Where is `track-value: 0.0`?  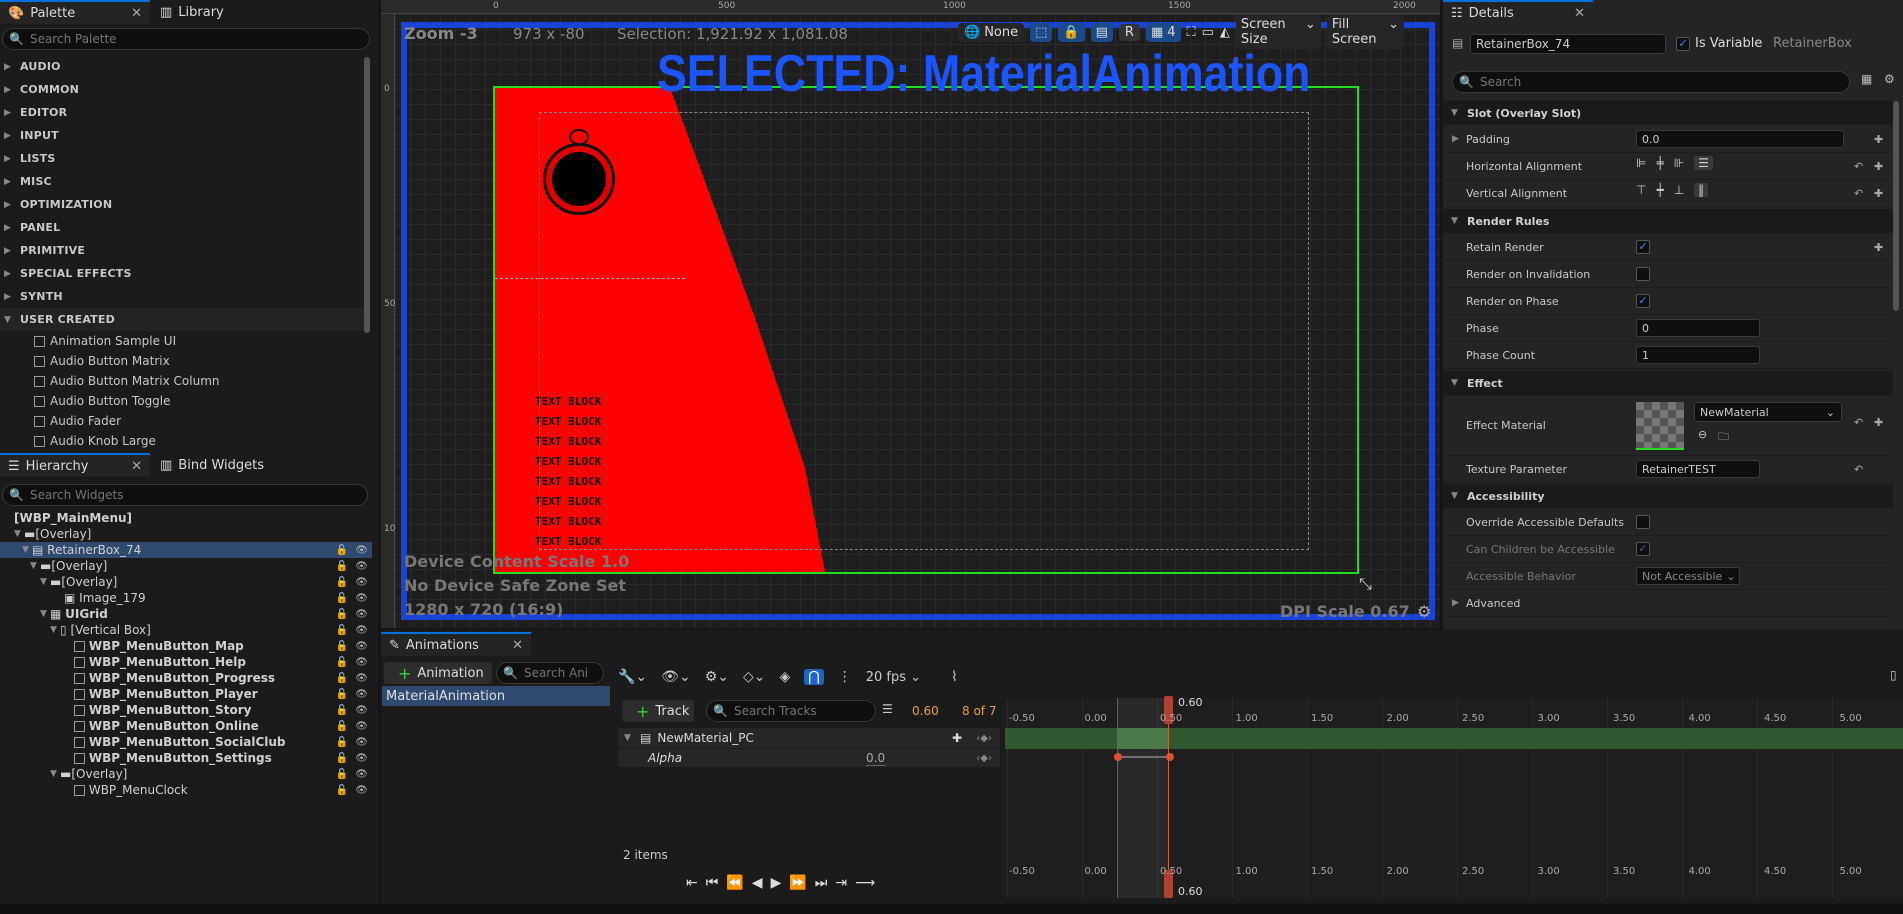
track-value: 0.0 is located at coordinates (876, 758).